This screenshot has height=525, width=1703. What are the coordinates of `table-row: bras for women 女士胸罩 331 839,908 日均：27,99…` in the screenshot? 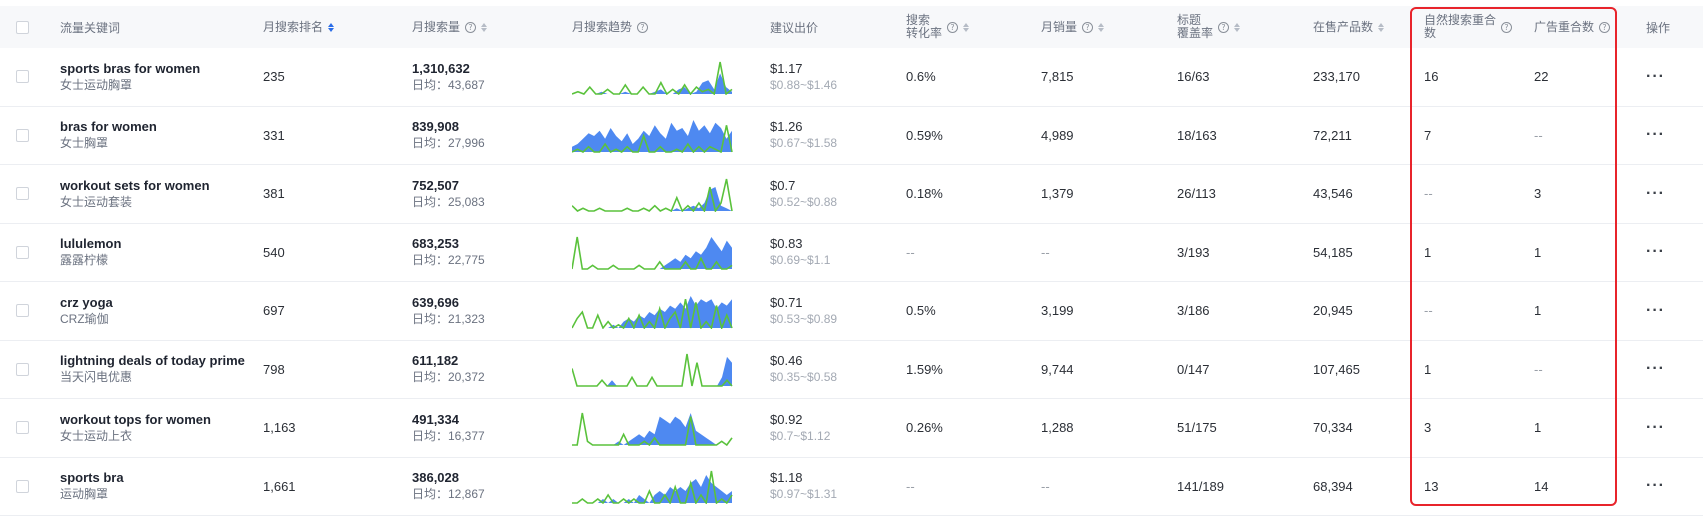 It's located at (851, 135).